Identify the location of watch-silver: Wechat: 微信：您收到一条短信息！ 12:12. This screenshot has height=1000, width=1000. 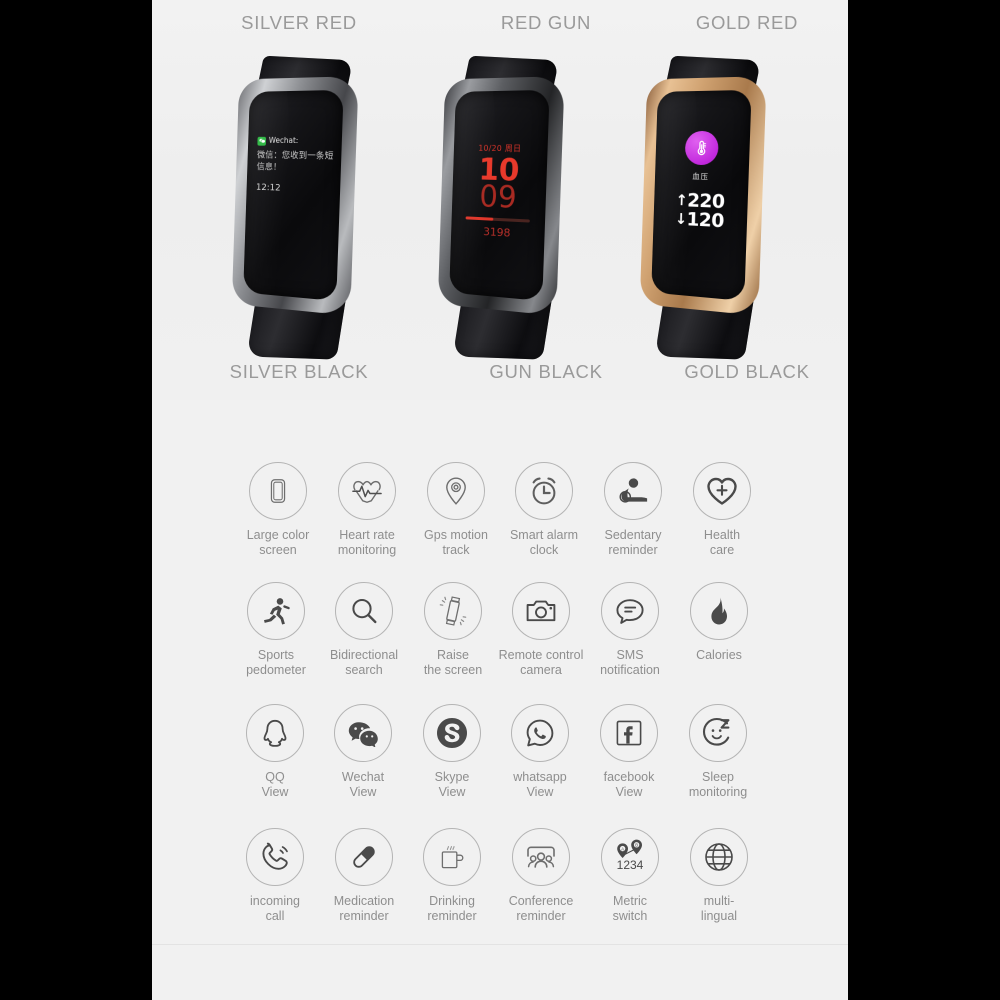
(299, 207).